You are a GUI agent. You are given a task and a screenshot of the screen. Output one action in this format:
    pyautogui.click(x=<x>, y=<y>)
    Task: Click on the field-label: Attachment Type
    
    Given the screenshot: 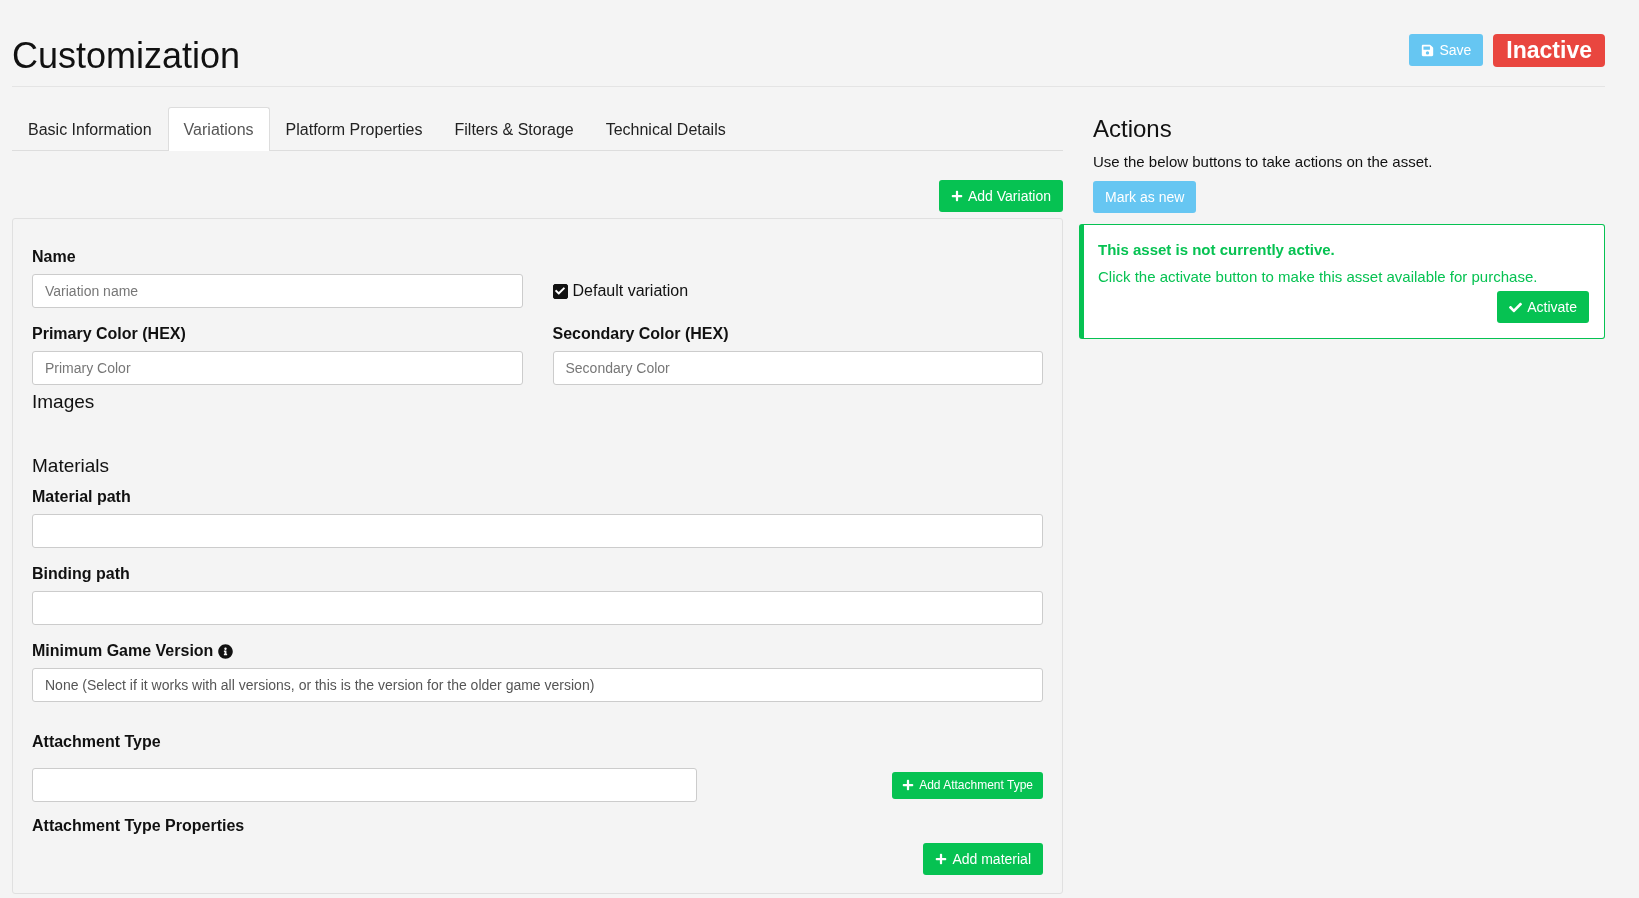 What is the action you would take?
    pyautogui.click(x=97, y=742)
    